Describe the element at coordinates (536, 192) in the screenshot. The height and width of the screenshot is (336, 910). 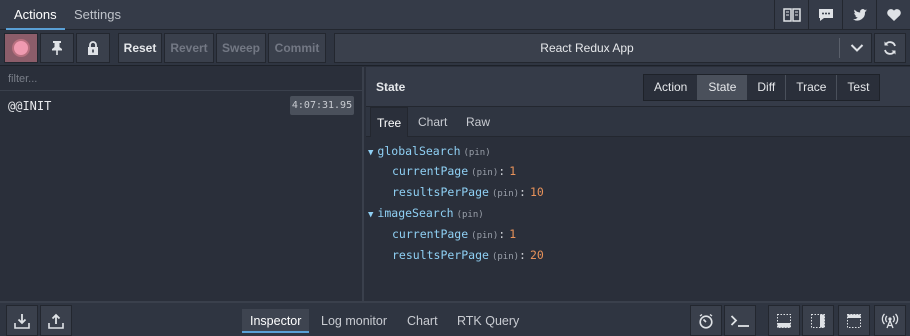
I see `tree-value: 10` at that location.